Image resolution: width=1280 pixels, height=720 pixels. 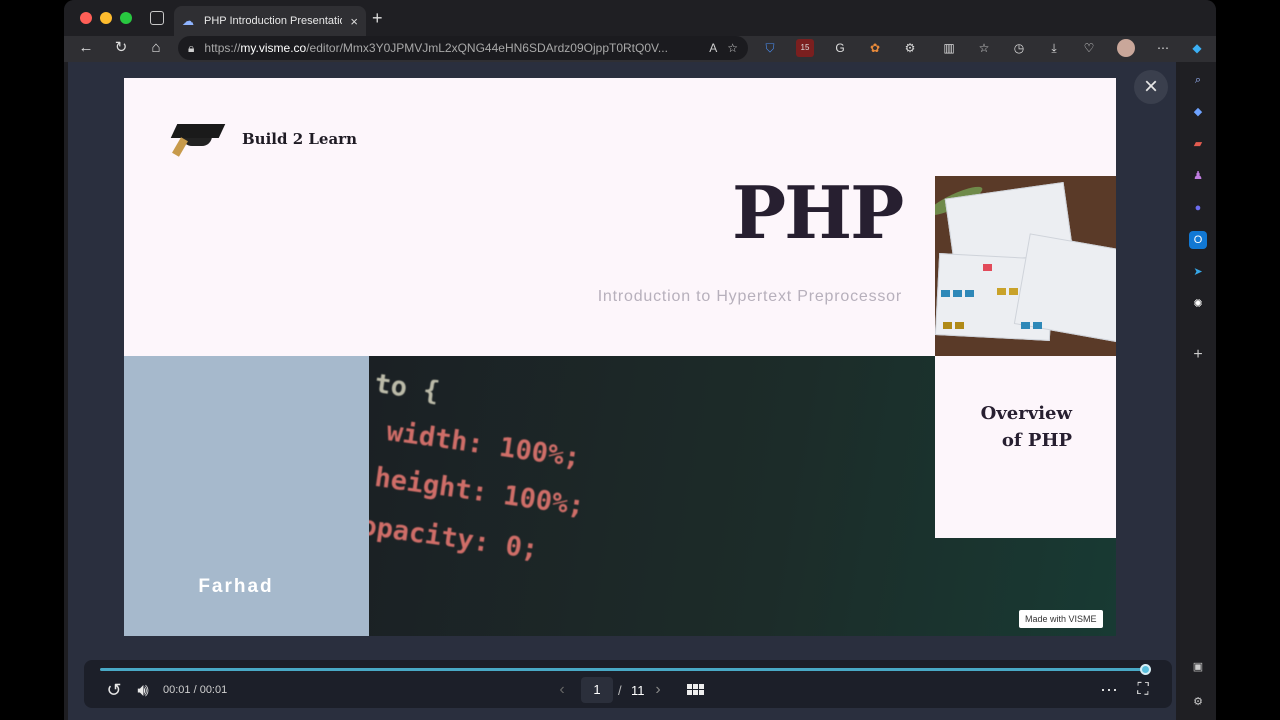 I want to click on overview-line: of PHP, so click(x=1036, y=440).